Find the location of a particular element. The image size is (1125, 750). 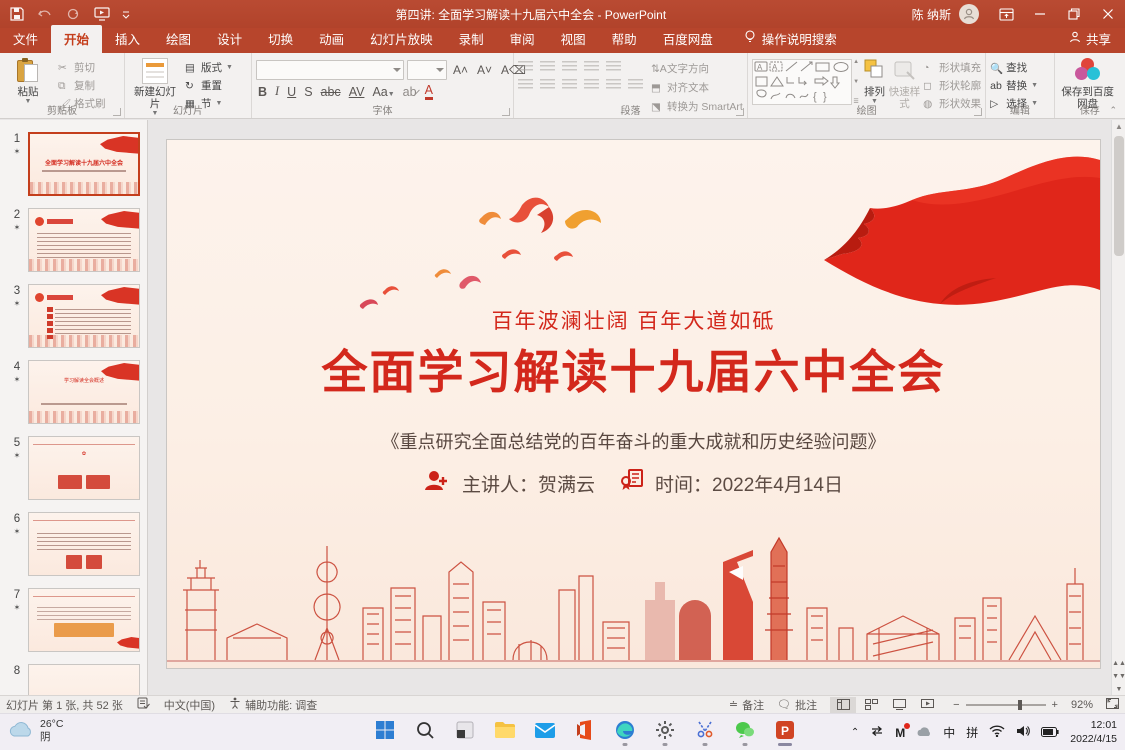

slide-counter: 幻灯片 第 1 张, 共 52 张 is located at coordinates (64, 705).